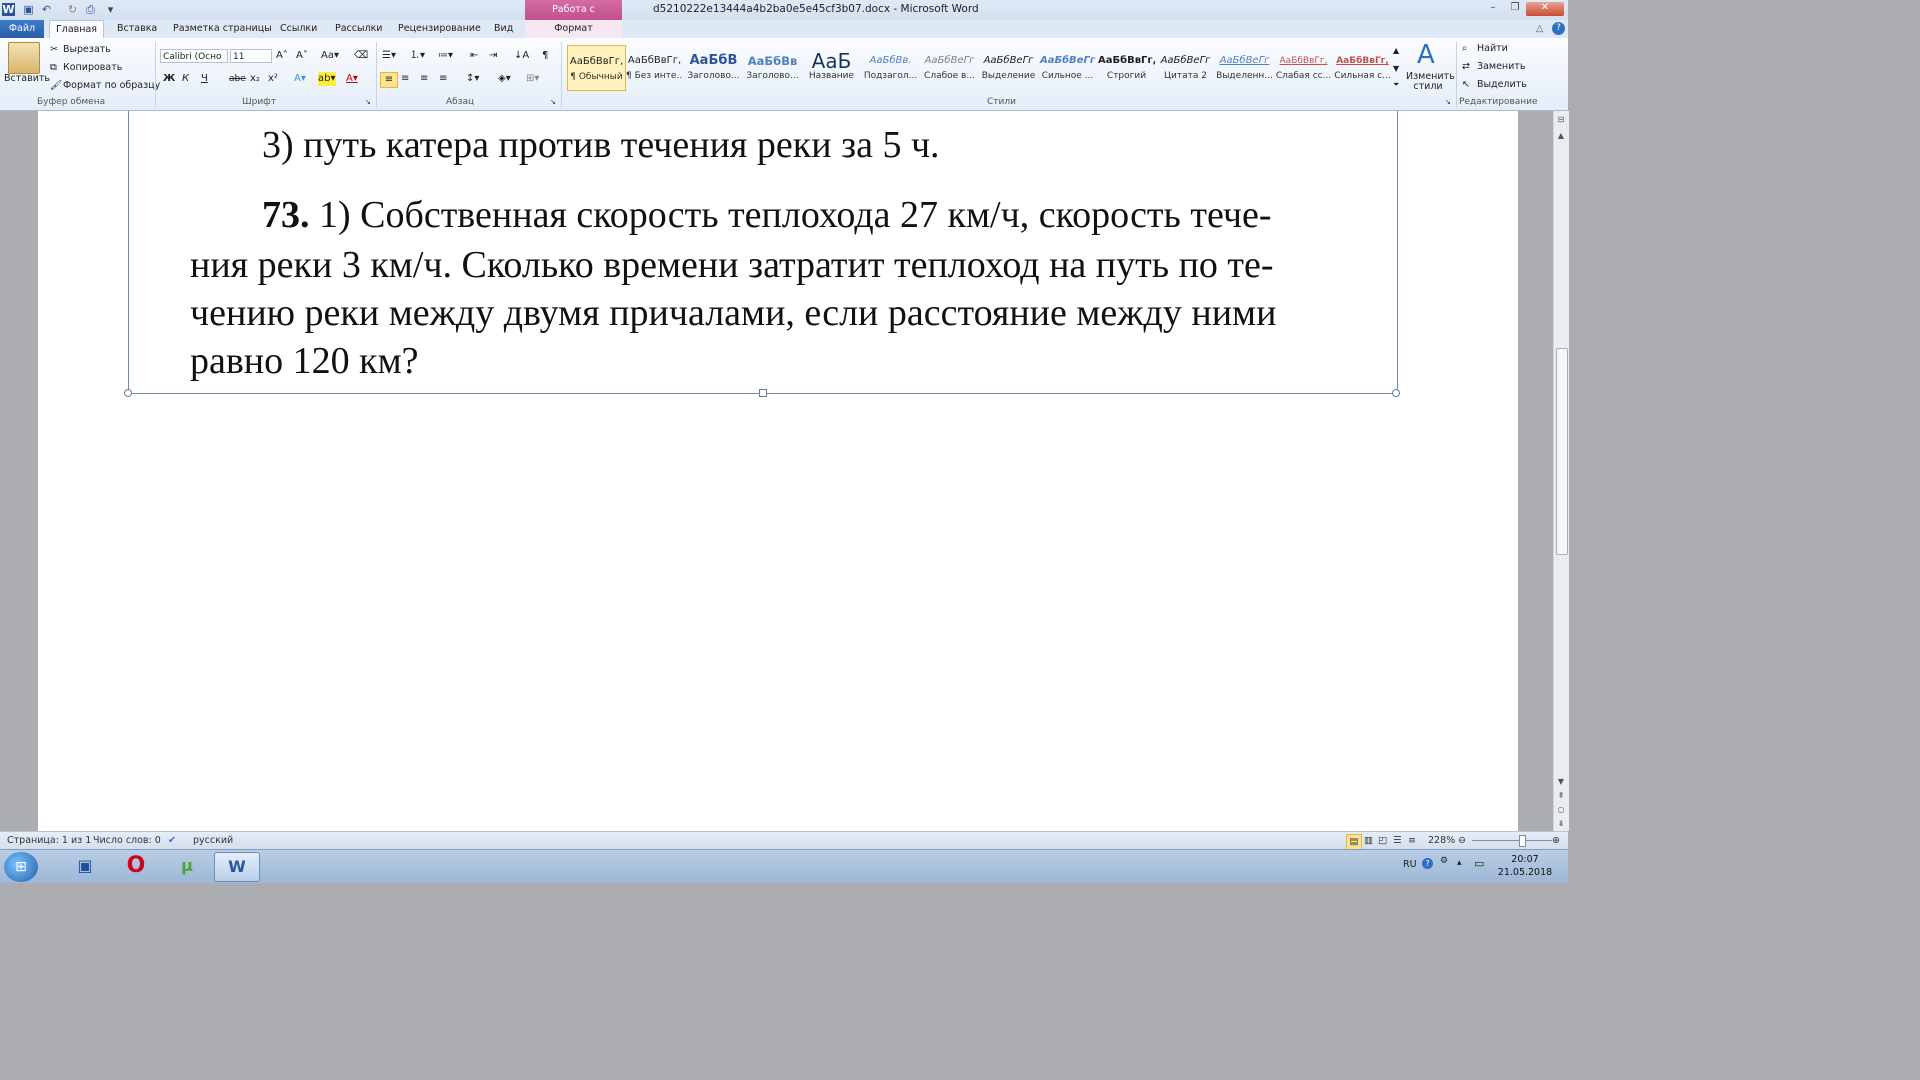 Image resolution: width=1920 pixels, height=1080 pixels. Describe the element at coordinates (1561, 782) in the screenshot. I see `scroll-down-icon: ▼` at that location.